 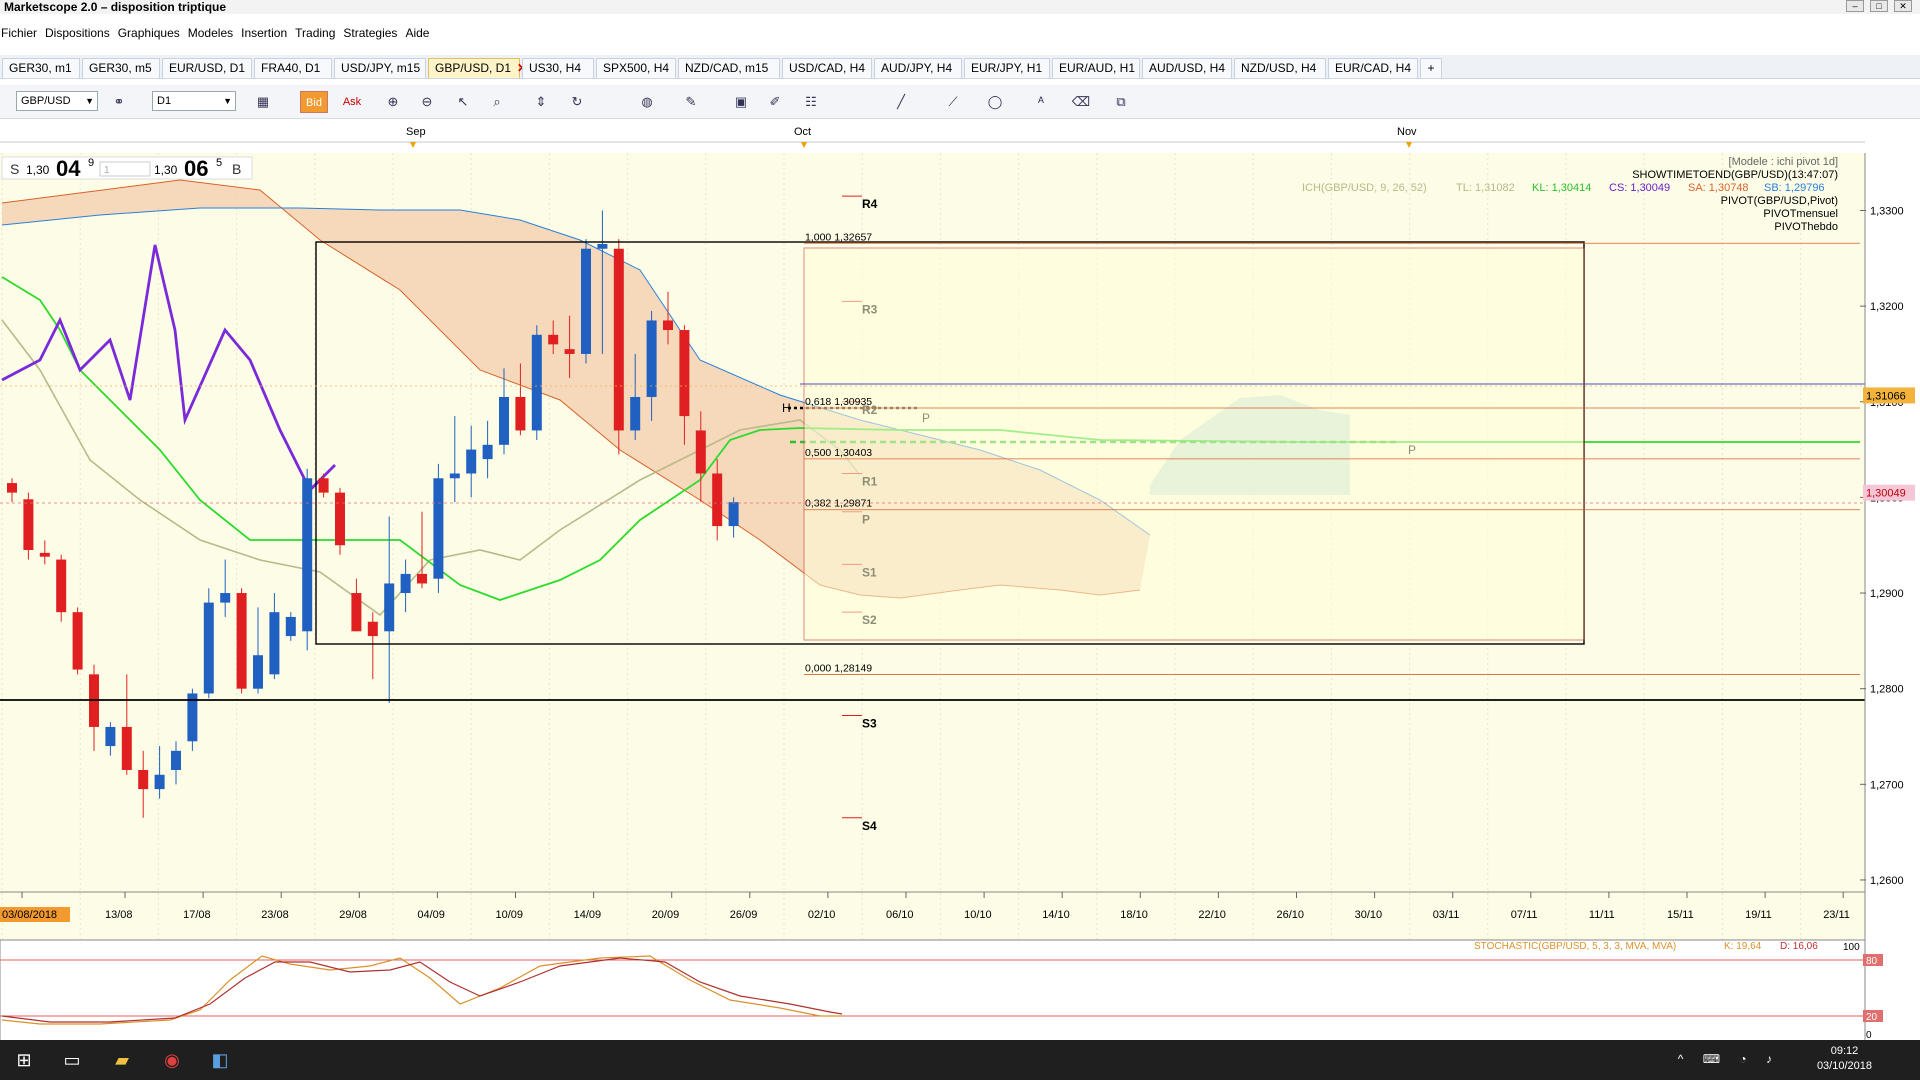 What do you see at coordinates (207, 68) in the screenshot?
I see `tab-eurusd-d1: EUR/USD, D1` at bounding box center [207, 68].